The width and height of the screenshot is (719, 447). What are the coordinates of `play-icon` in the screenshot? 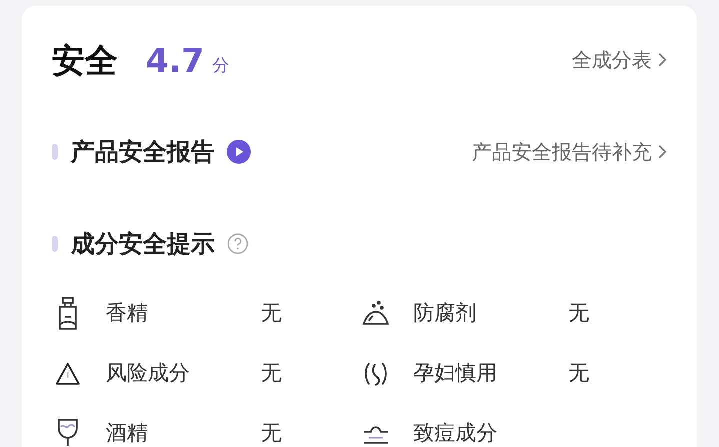 It's located at (239, 152).